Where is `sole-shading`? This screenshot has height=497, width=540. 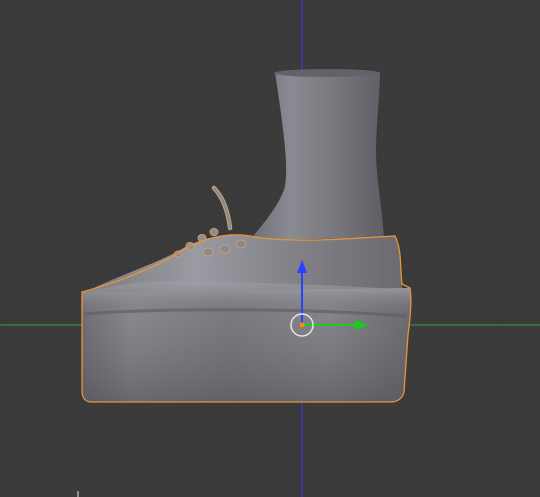 sole-shading is located at coordinates (246, 345).